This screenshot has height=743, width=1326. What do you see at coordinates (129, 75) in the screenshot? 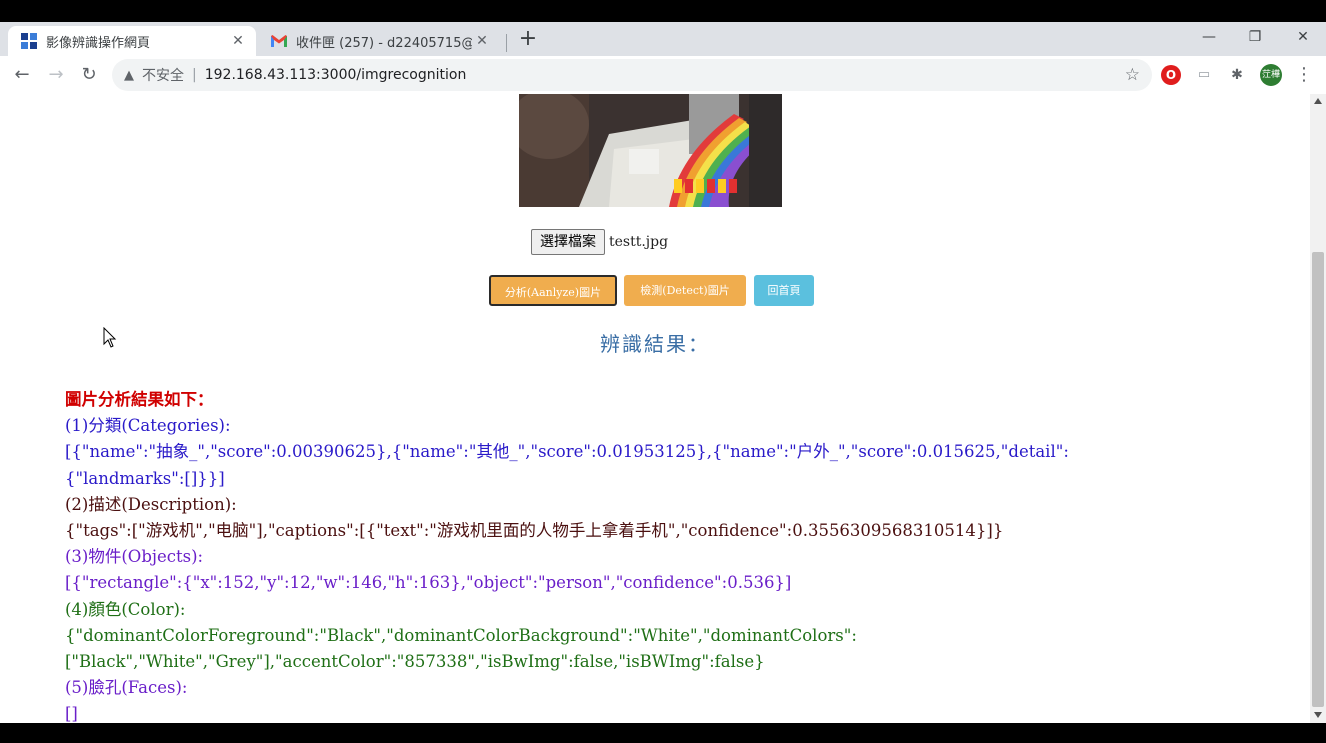
I see `warning-icon: ▲` at bounding box center [129, 75].